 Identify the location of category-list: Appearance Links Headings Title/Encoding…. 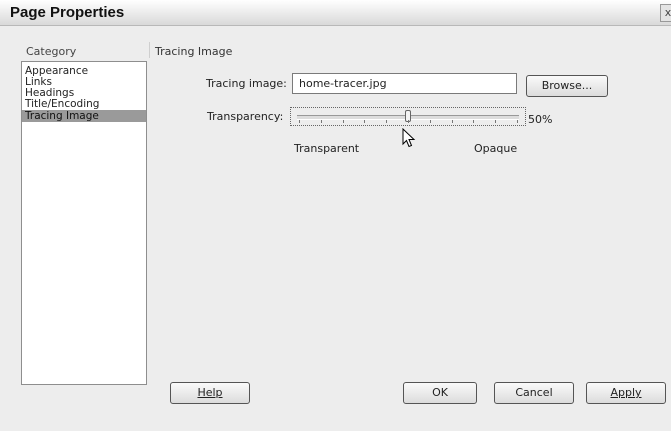
(84, 223).